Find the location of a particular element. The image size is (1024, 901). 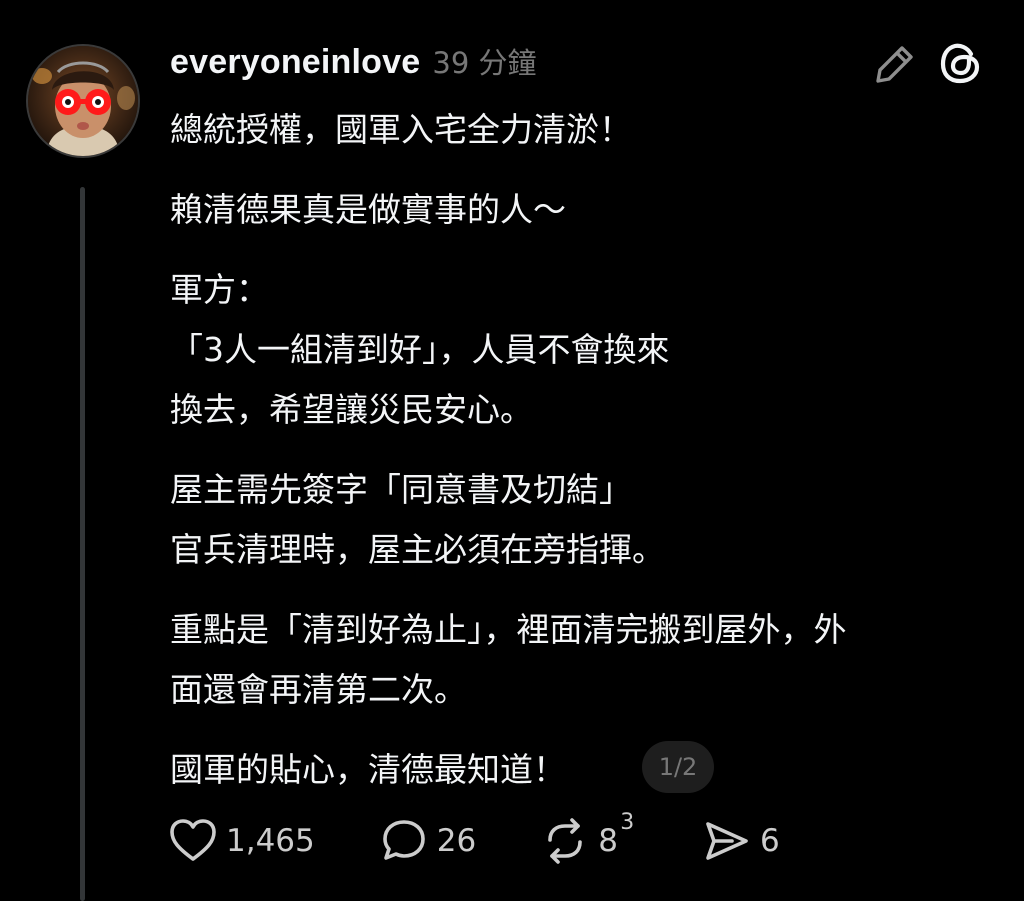

post-text-line: 軍方： is located at coordinates (219, 289).